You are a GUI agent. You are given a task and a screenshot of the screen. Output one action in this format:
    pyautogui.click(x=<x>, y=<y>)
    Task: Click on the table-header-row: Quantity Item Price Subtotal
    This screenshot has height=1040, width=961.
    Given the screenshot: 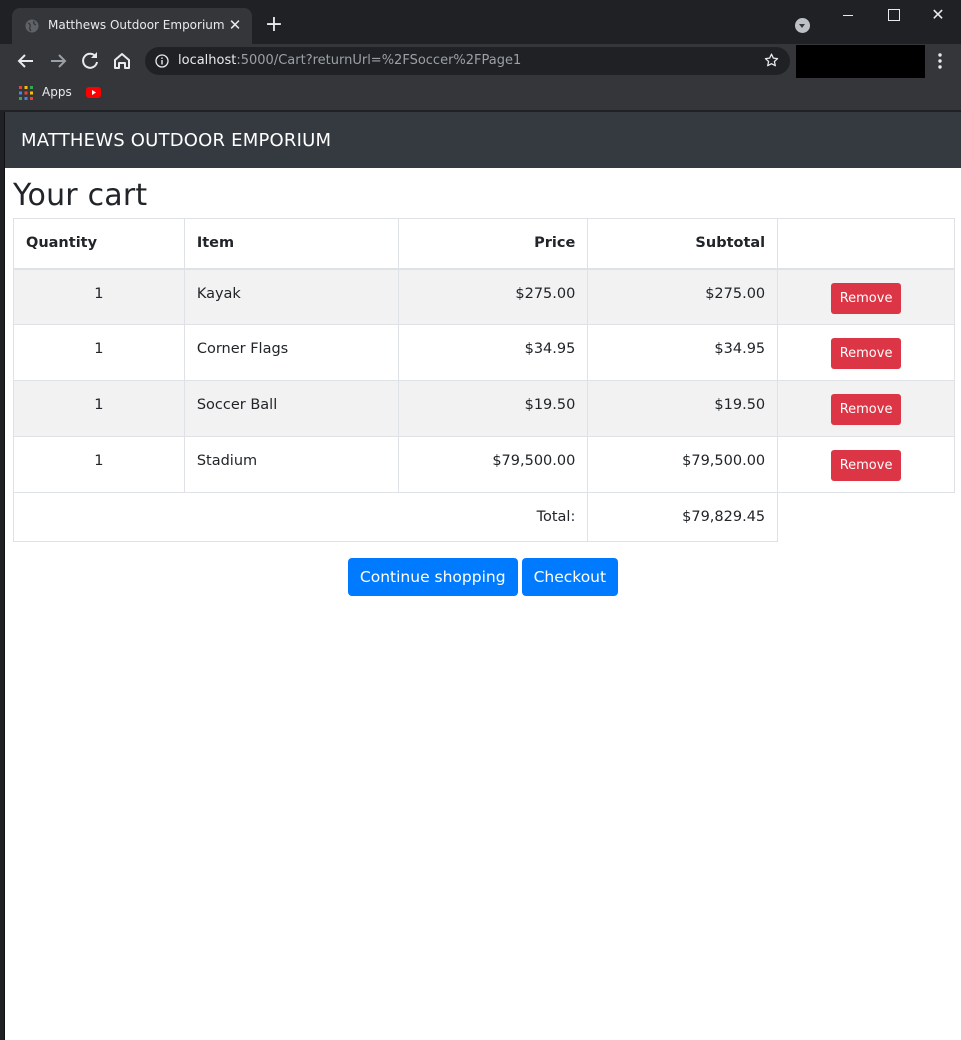 What is the action you would take?
    pyautogui.click(x=484, y=244)
    